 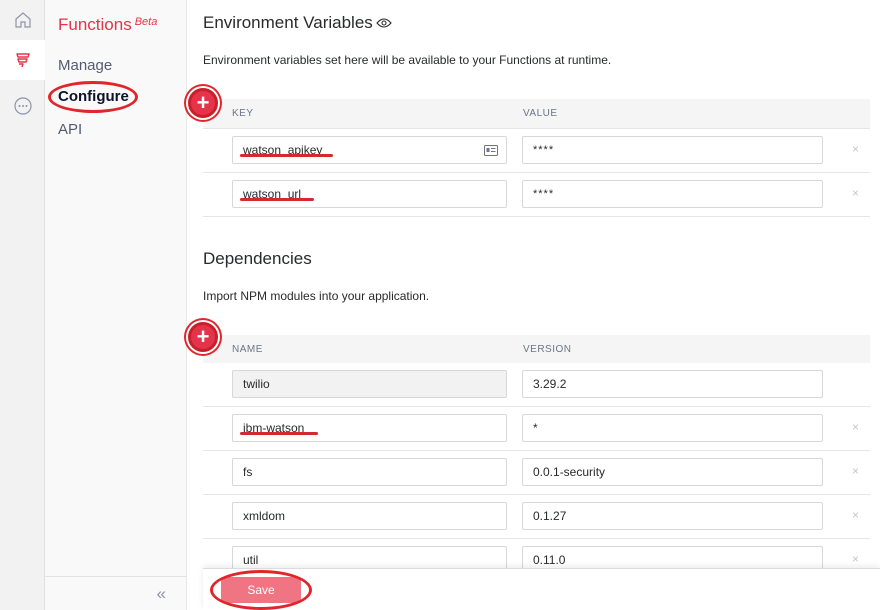 I want to click on deps-name-input: fs, so click(x=369, y=472).